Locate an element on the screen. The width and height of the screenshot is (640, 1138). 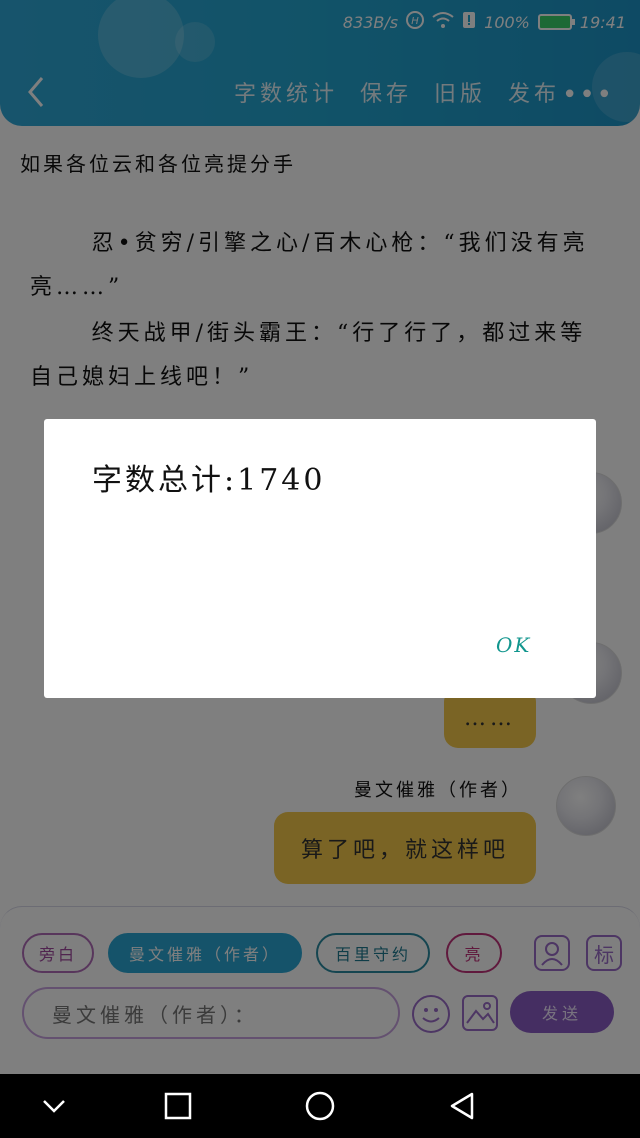
chevron-down-icon is located at coordinates (54, 1106).